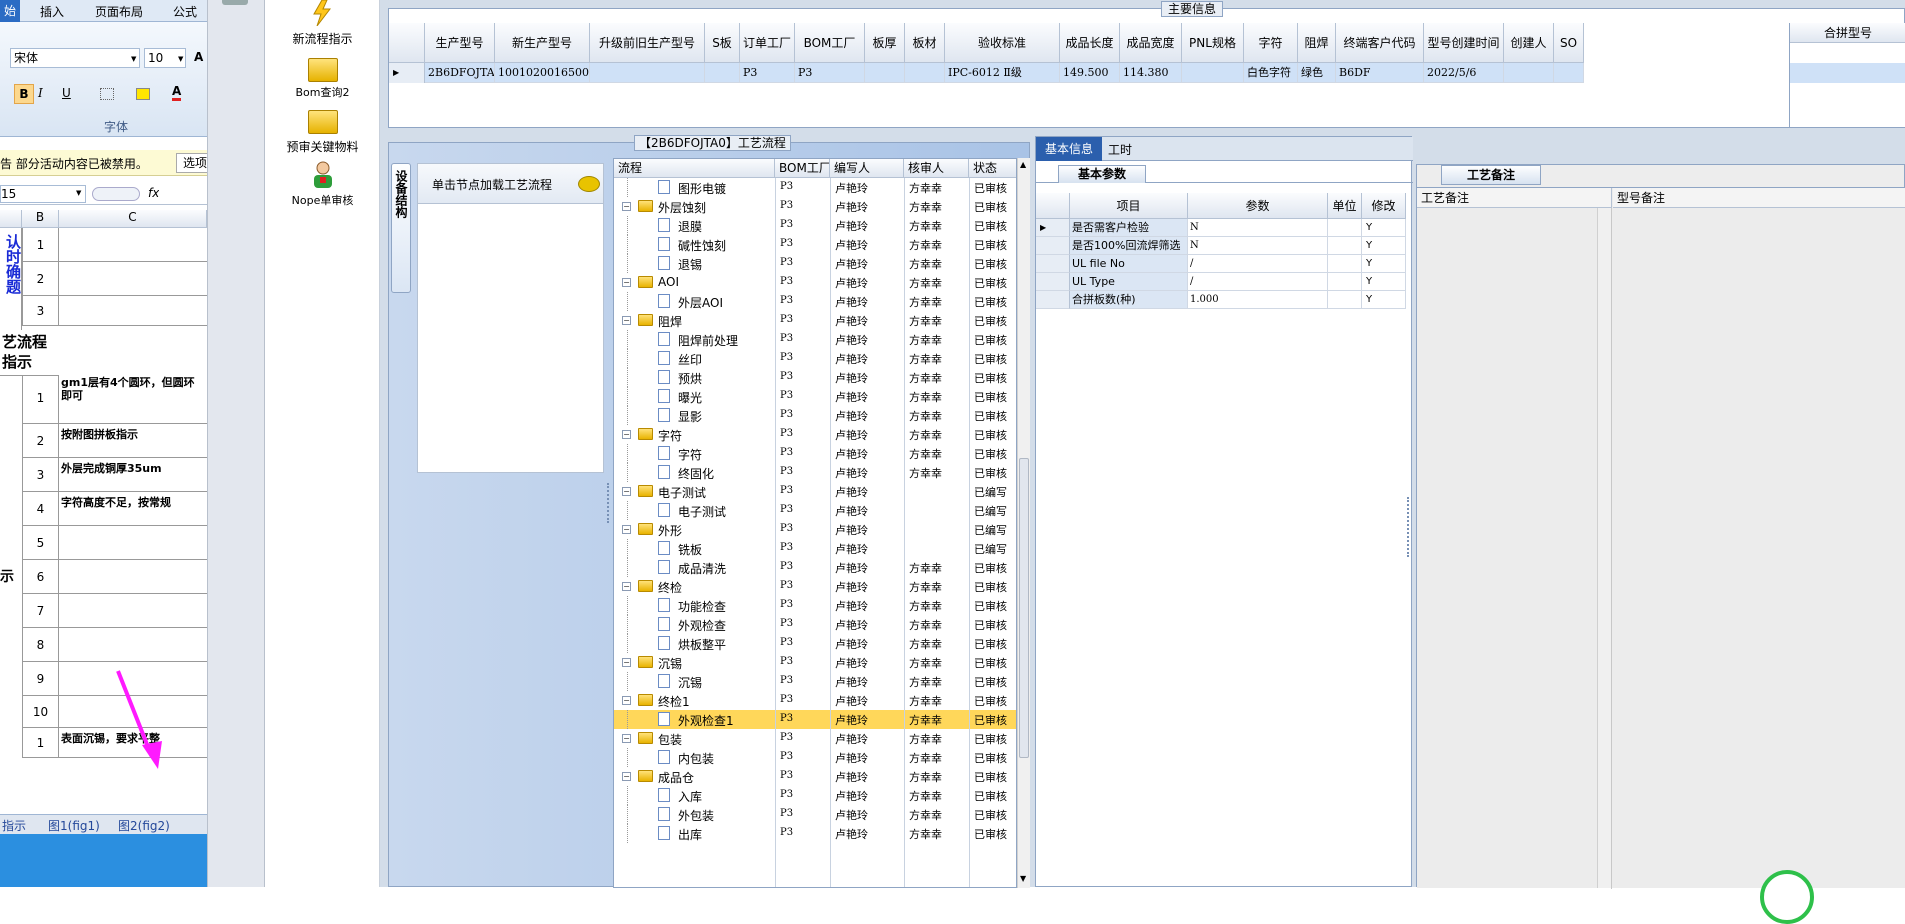 Image resolution: width=1905 pixels, height=924 pixels. I want to click on param-value: 1.000, so click(1258, 300).